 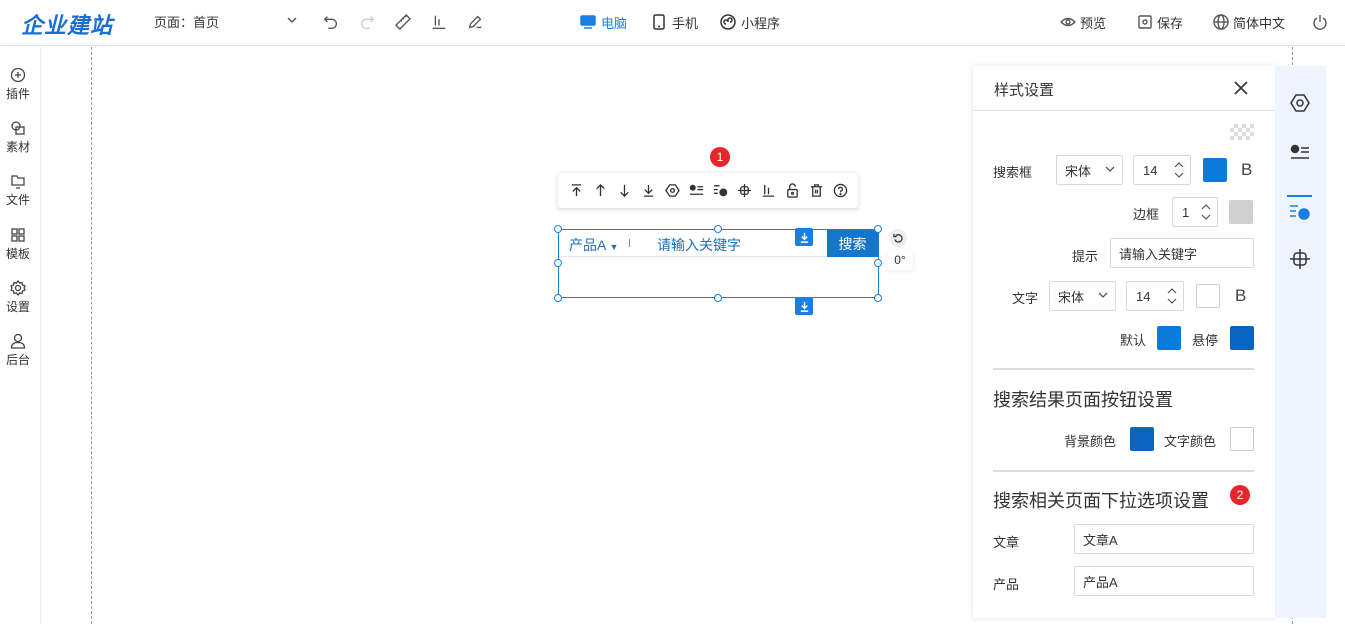 I want to click on search-box-font-select: 宋体, so click(x=1089, y=170).